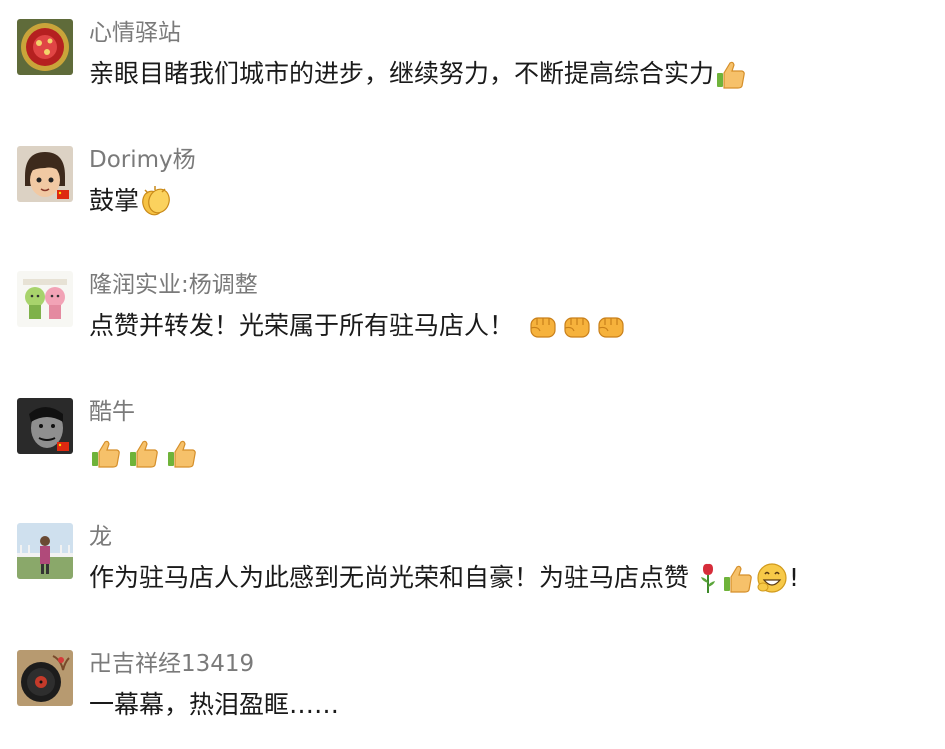  Describe the element at coordinates (472, 182) in the screenshot. I see `comment-item: Dorimy杨 鼓掌` at that location.